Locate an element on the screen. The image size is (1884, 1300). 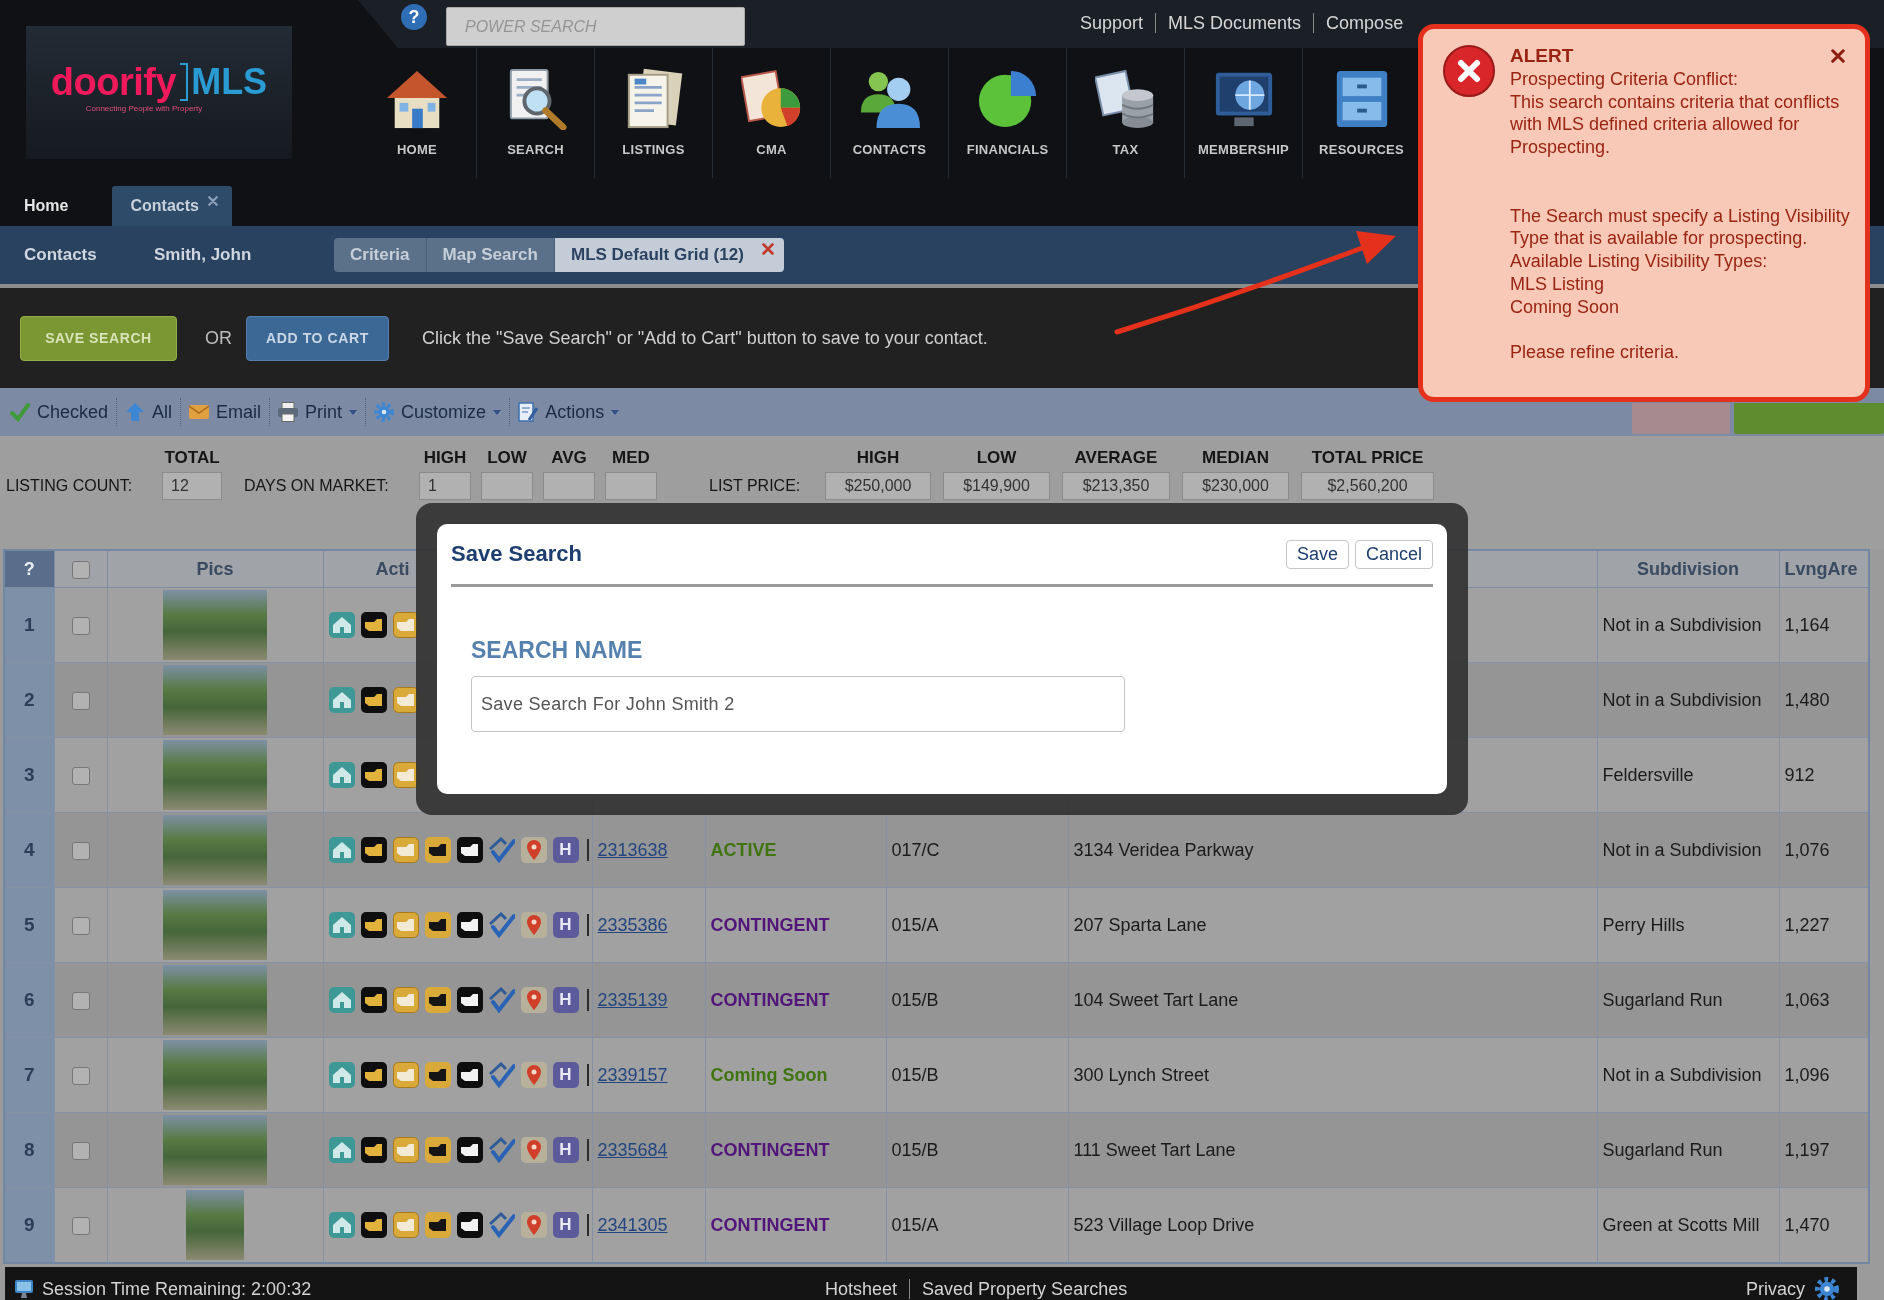
listing-number-link: 2335139 is located at coordinates (632, 999).